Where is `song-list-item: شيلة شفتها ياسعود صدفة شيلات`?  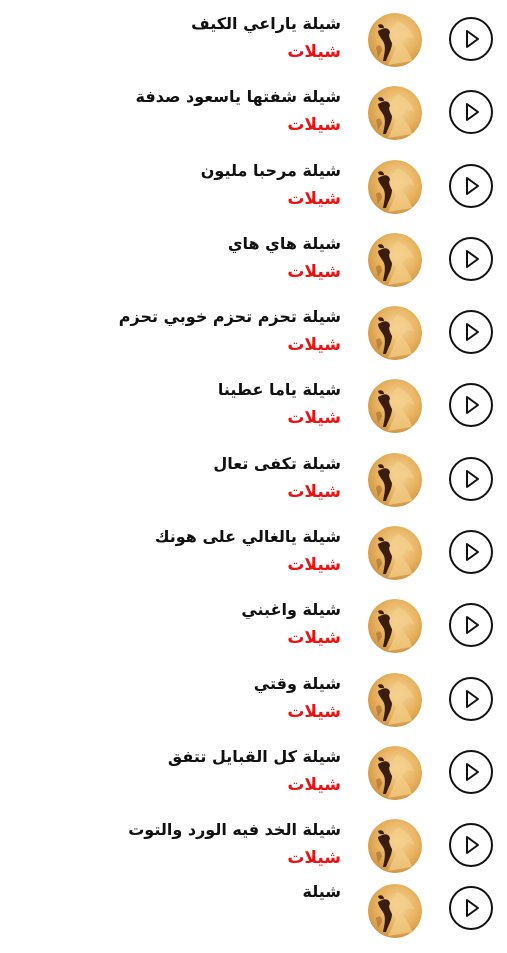 song-list-item: شيلة شفتها ياسعود صدفة شيلات is located at coordinates (253, 109).